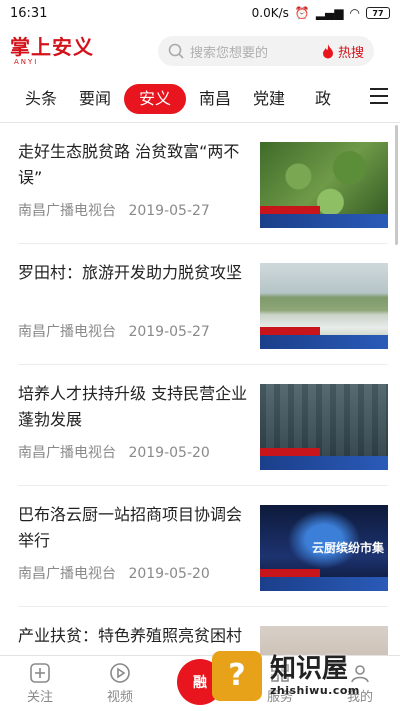 The height and width of the screenshot is (711, 400). What do you see at coordinates (315, 690) in the screenshot?
I see `watermark-en: zhishiwu.com` at bounding box center [315, 690].